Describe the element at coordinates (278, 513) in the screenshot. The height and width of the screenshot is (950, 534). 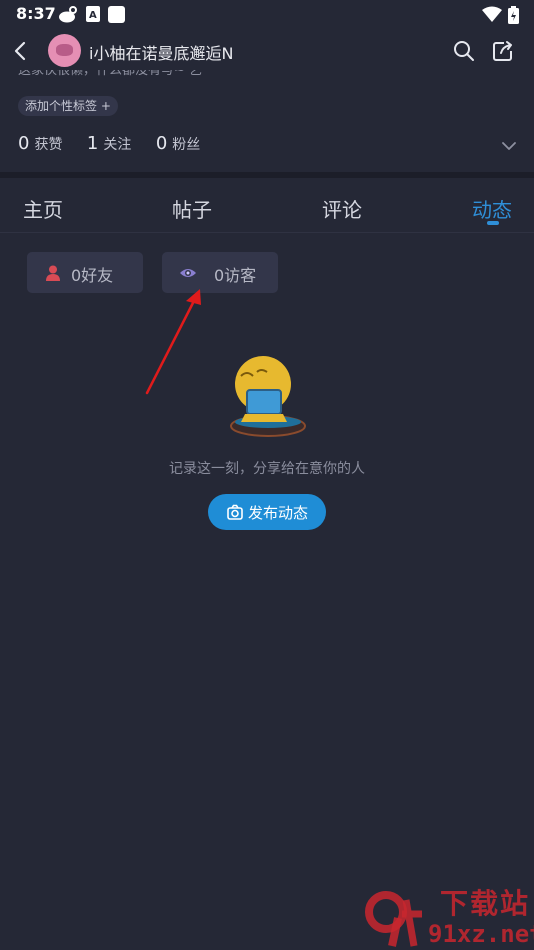
I see `publish-activity-label: 发布动态` at that location.